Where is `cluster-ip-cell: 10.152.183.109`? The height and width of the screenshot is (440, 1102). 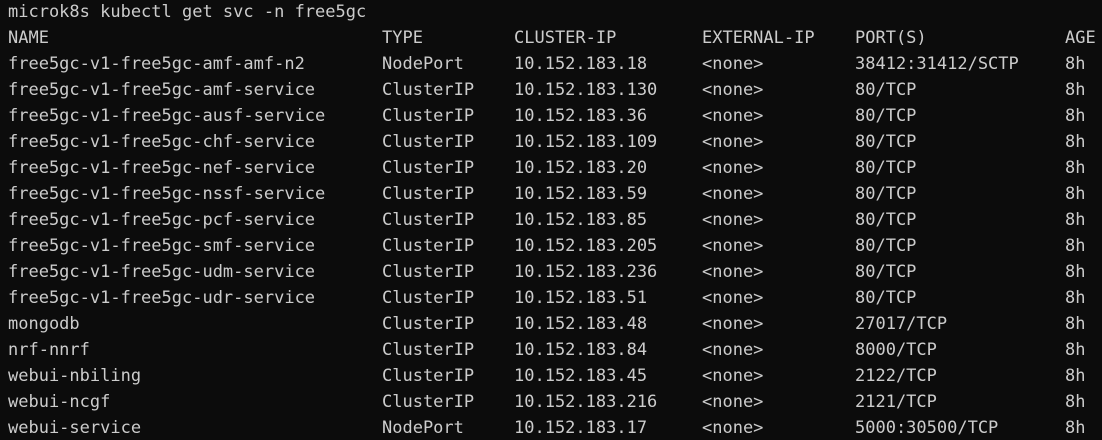
cluster-ip-cell: 10.152.183.109 is located at coordinates (586, 142).